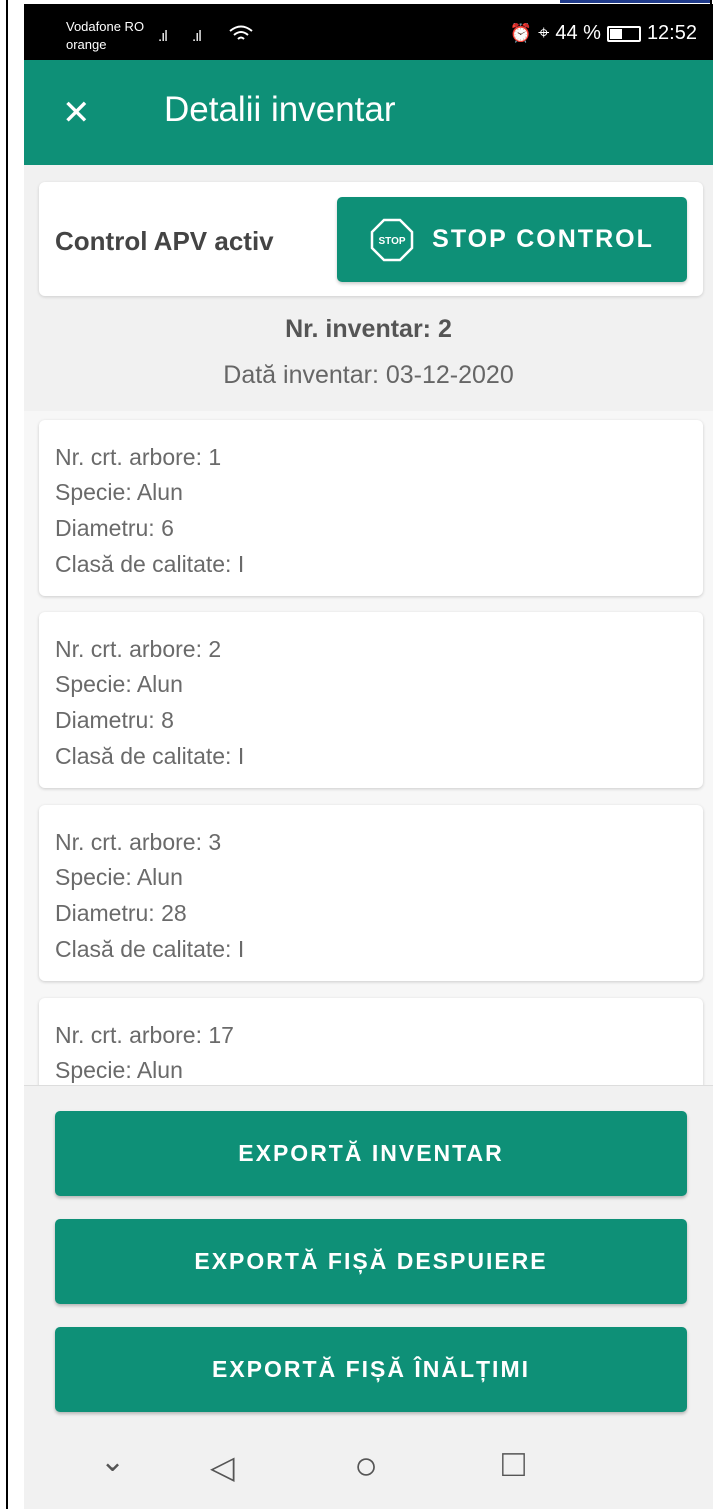  What do you see at coordinates (544, 33) in the screenshot?
I see `location-icon: ⌖` at bounding box center [544, 33].